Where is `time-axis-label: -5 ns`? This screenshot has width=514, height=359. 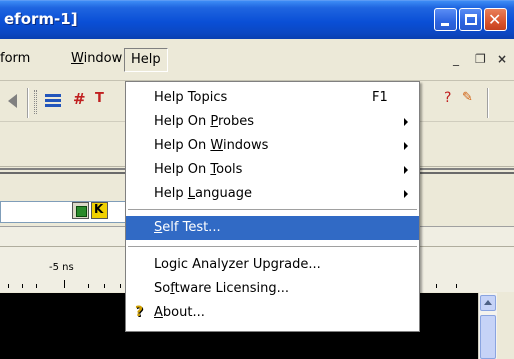 time-axis-label: -5 ns is located at coordinates (61, 267).